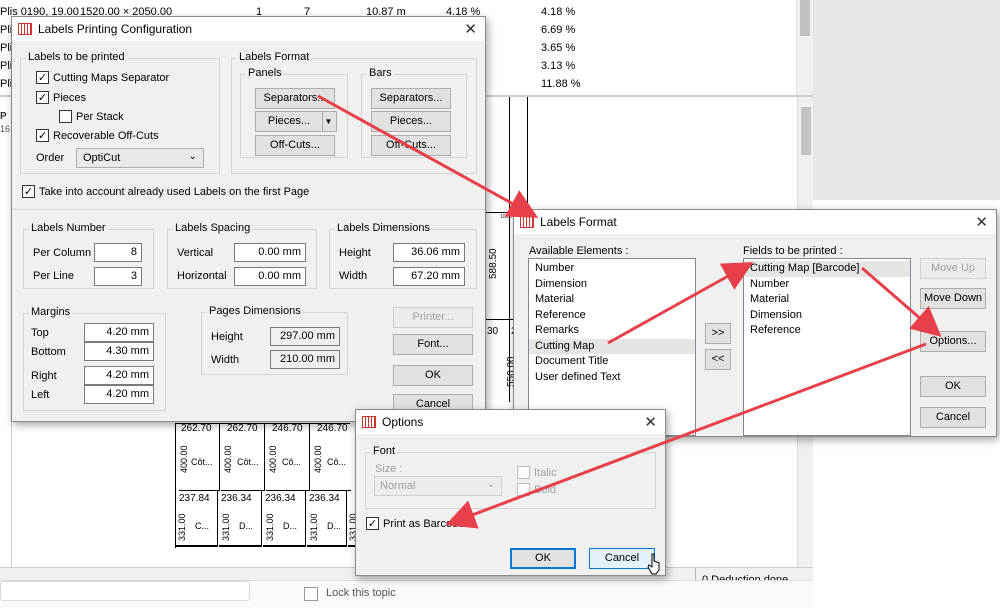 The image size is (1000, 608). What do you see at coordinates (901, 301) in the screenshot?
I see `arrow-fields-to-options` at bounding box center [901, 301].